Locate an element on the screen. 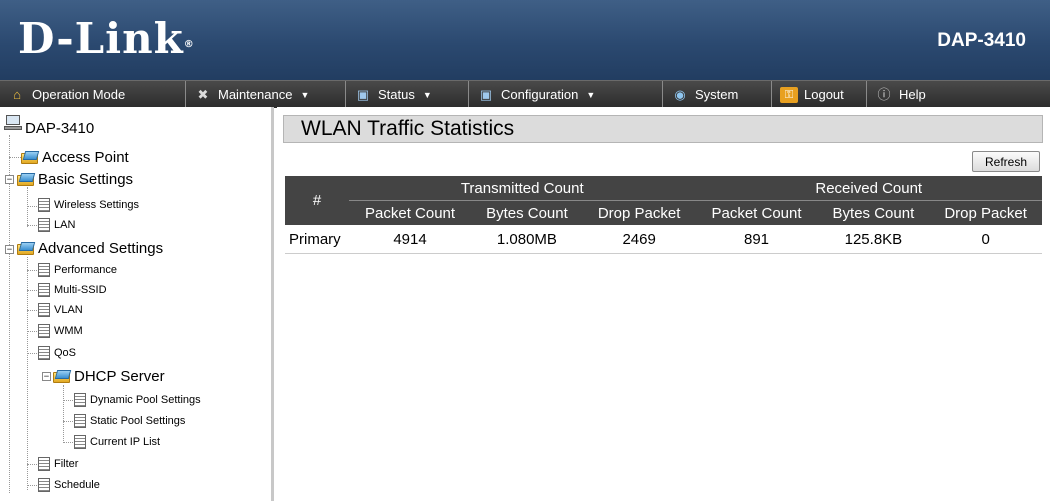  computer-icon is located at coordinates (13, 122).